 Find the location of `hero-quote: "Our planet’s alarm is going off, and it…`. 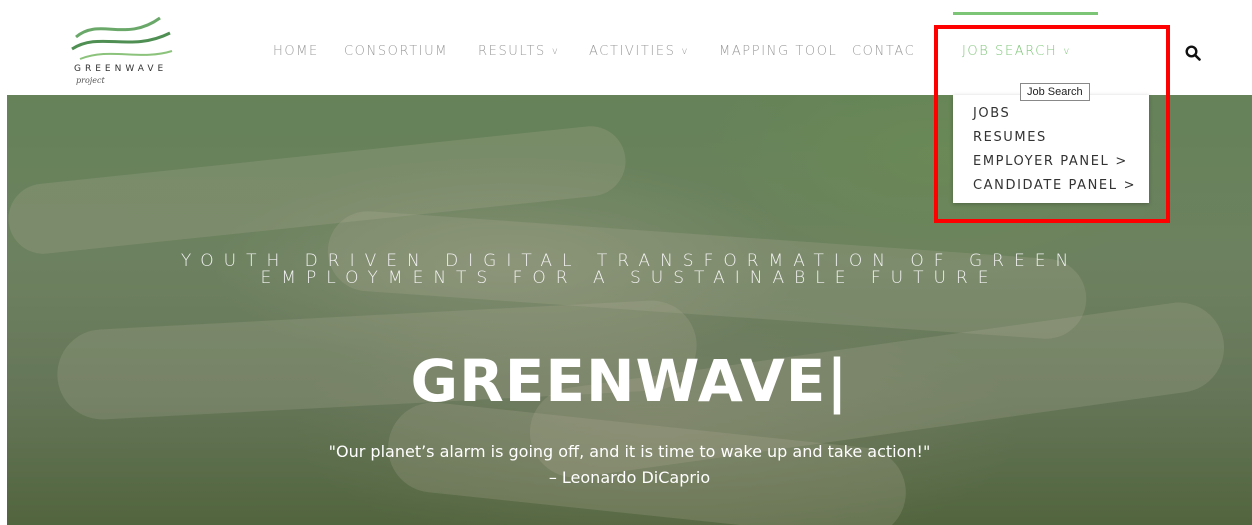

hero-quote: "Our planet’s alarm is going off, and it… is located at coordinates (629, 451).